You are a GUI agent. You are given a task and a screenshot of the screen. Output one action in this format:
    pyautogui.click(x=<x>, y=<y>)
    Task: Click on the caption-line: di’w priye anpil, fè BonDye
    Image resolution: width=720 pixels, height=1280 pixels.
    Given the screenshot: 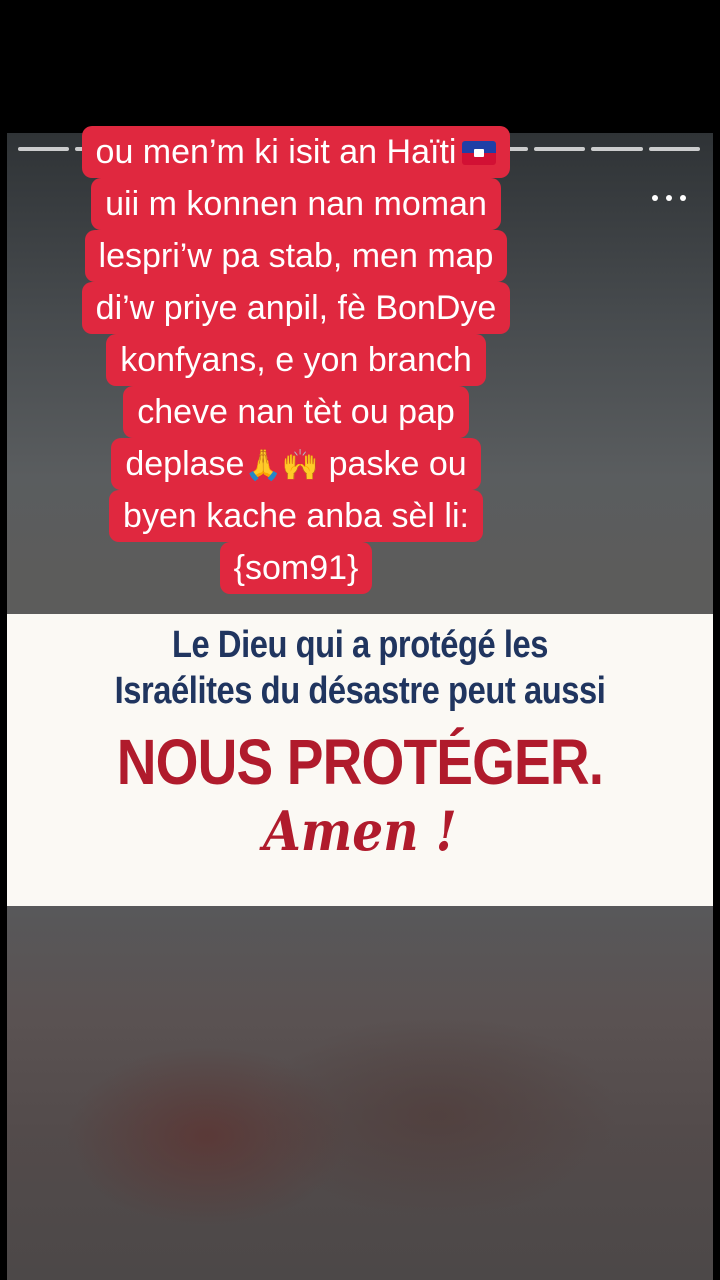 What is the action you would take?
    pyautogui.click(x=296, y=308)
    